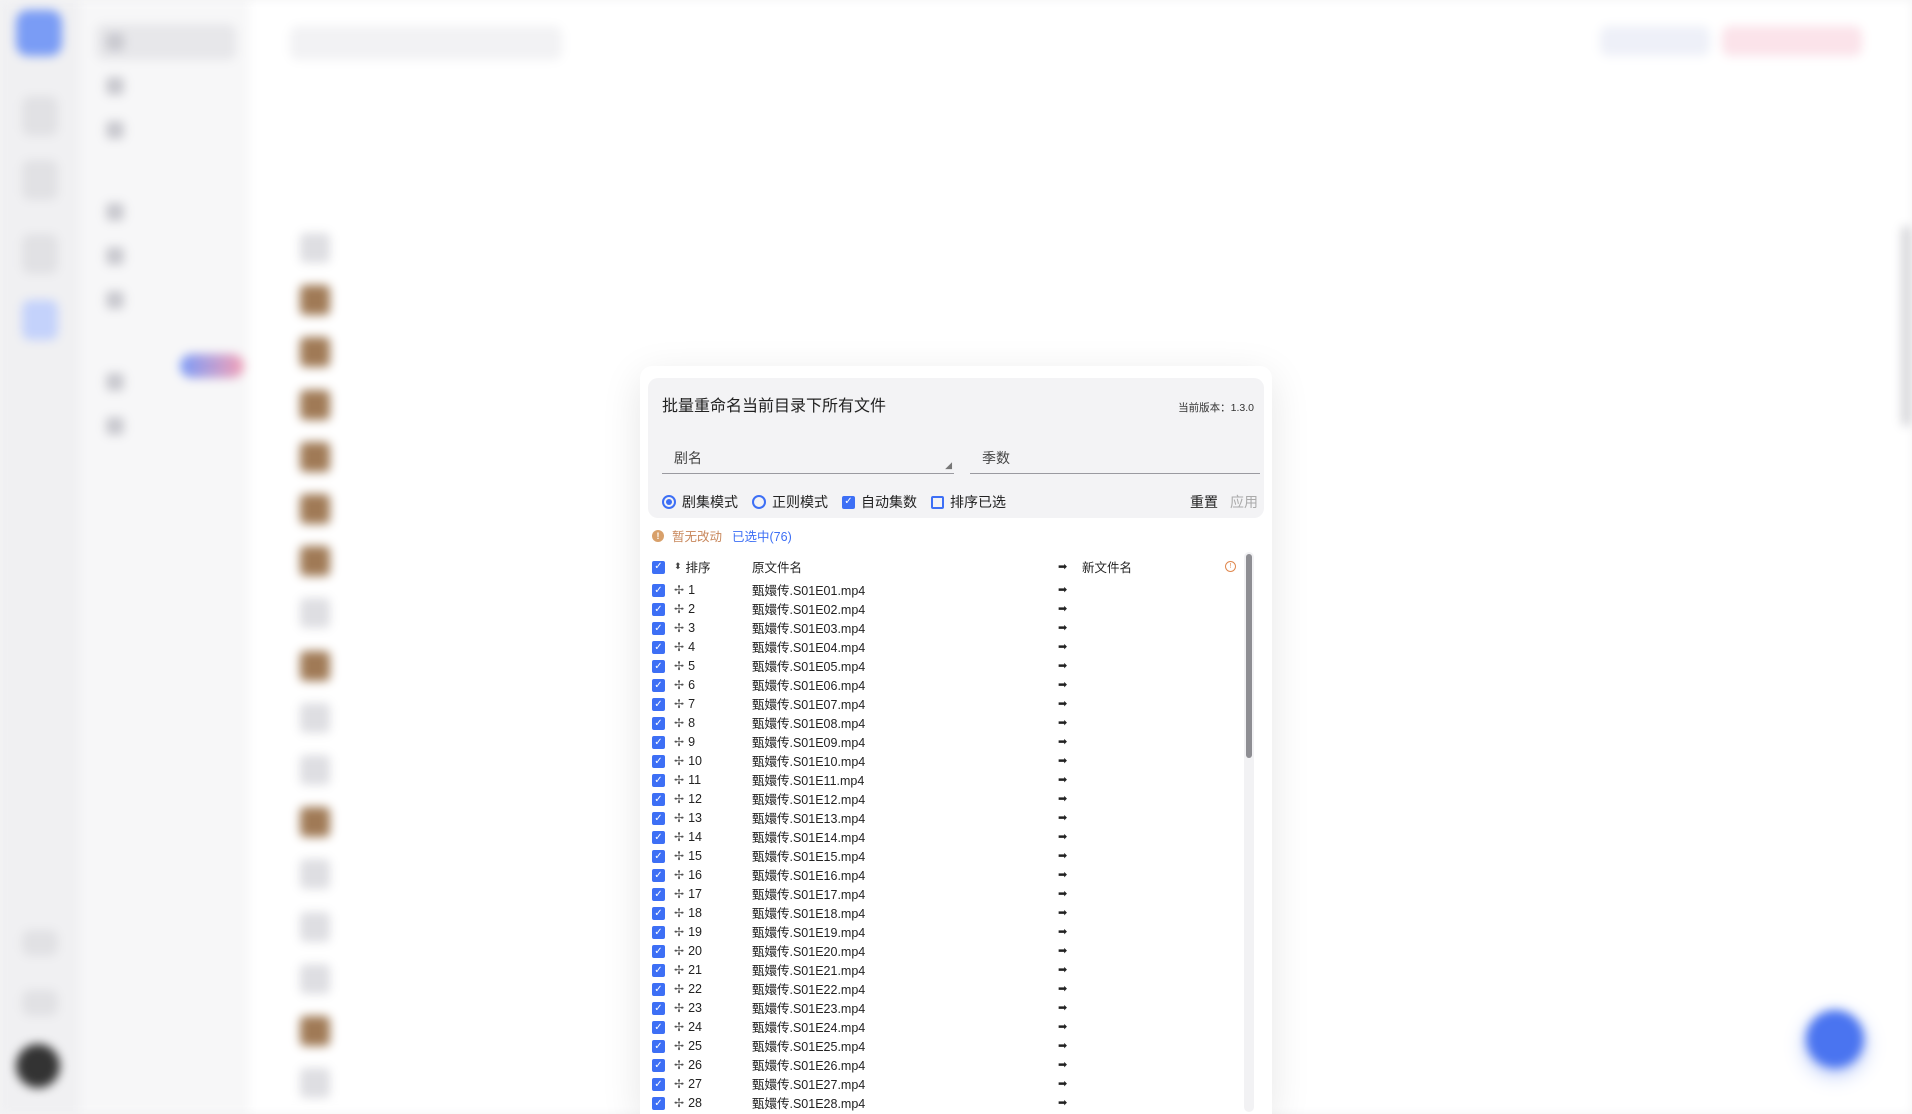  Describe the element at coordinates (759, 502) in the screenshot. I see `radio-unchecked-icon` at that location.